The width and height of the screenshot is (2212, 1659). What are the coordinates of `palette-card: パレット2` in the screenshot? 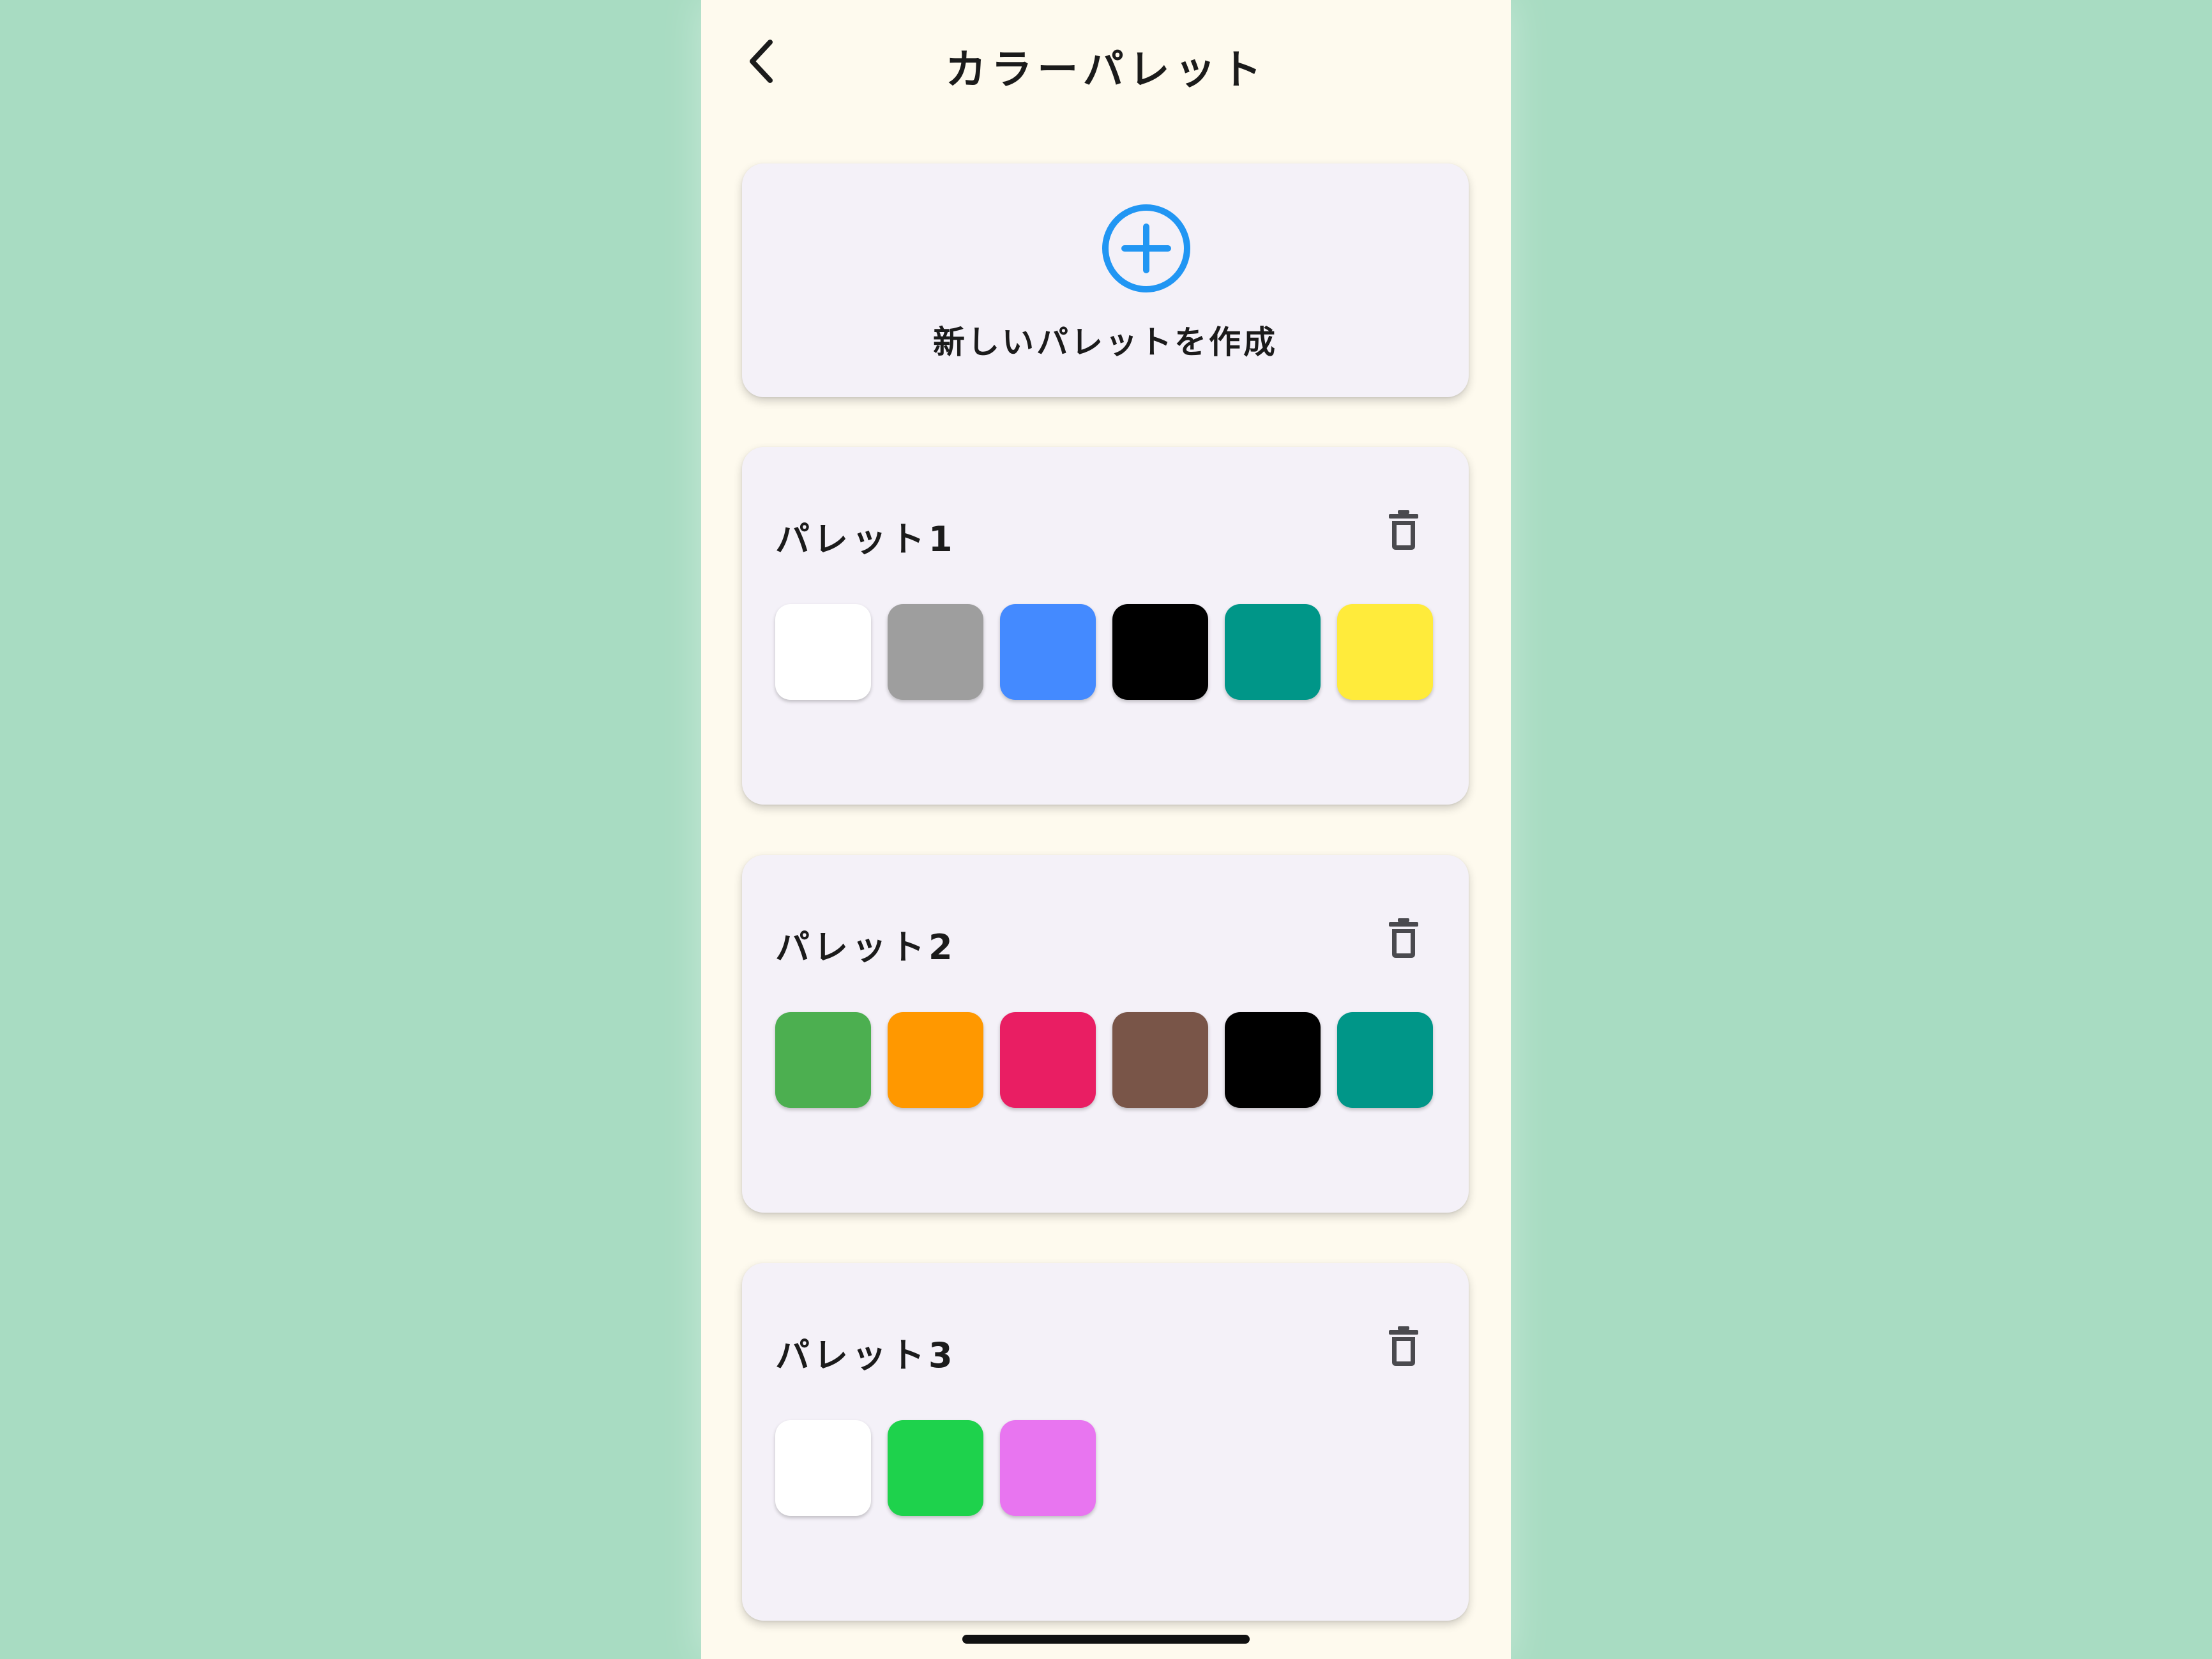 It's located at (1106, 1034).